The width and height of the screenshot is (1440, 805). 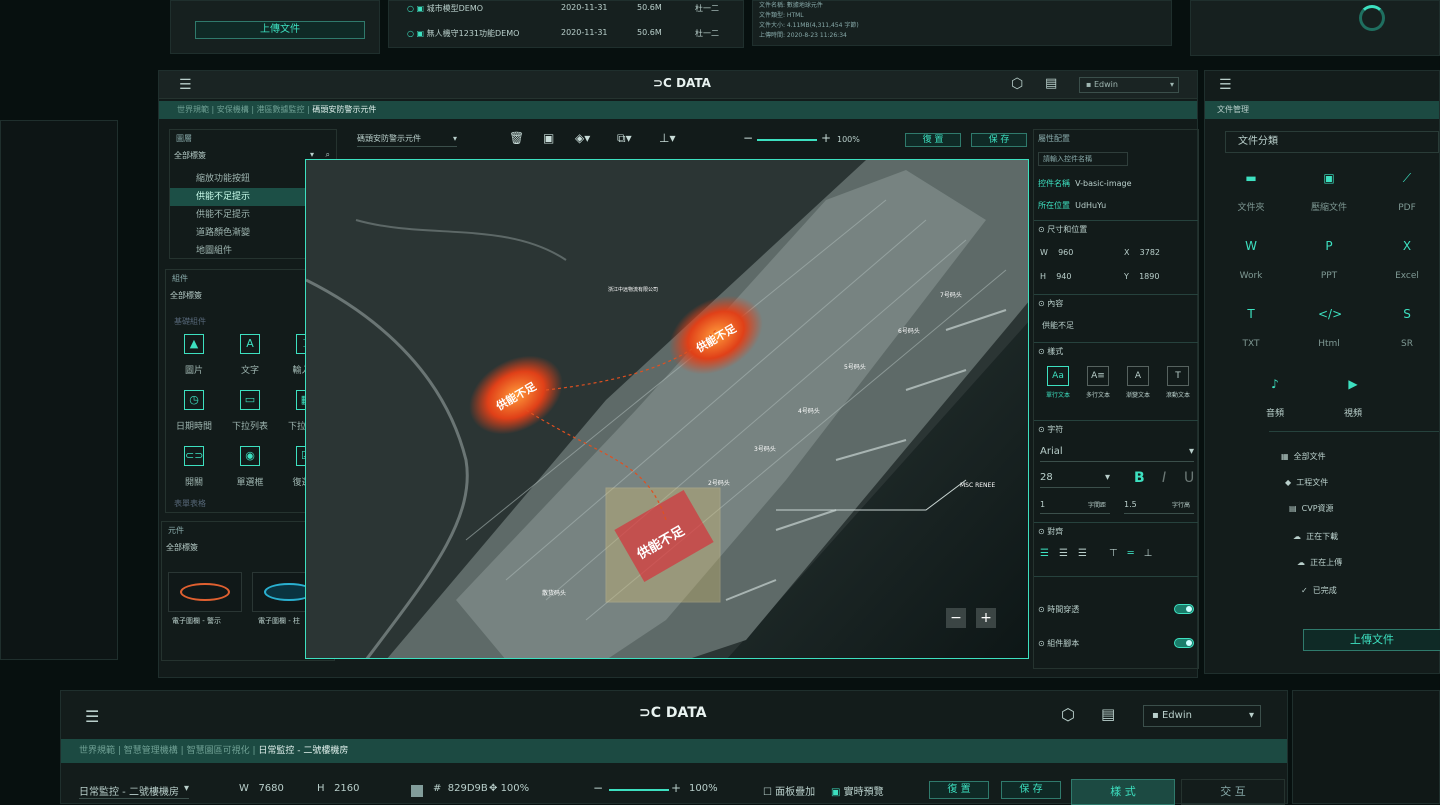 I want to click on bold-button: B, so click(x=1139, y=478).